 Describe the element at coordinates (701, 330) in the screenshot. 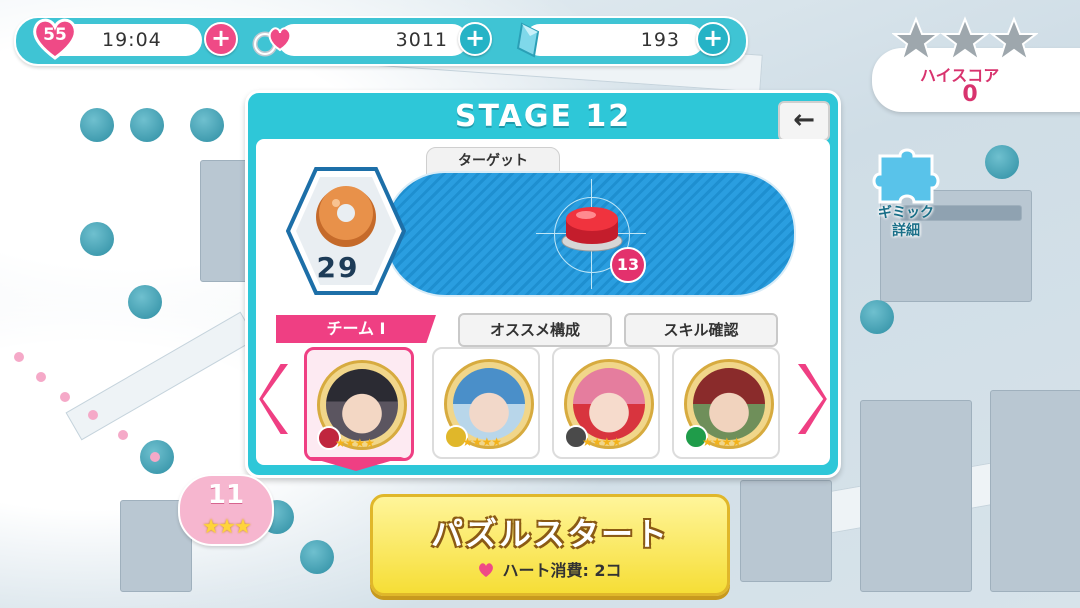

I see `skill-check-button: スキル確認` at that location.